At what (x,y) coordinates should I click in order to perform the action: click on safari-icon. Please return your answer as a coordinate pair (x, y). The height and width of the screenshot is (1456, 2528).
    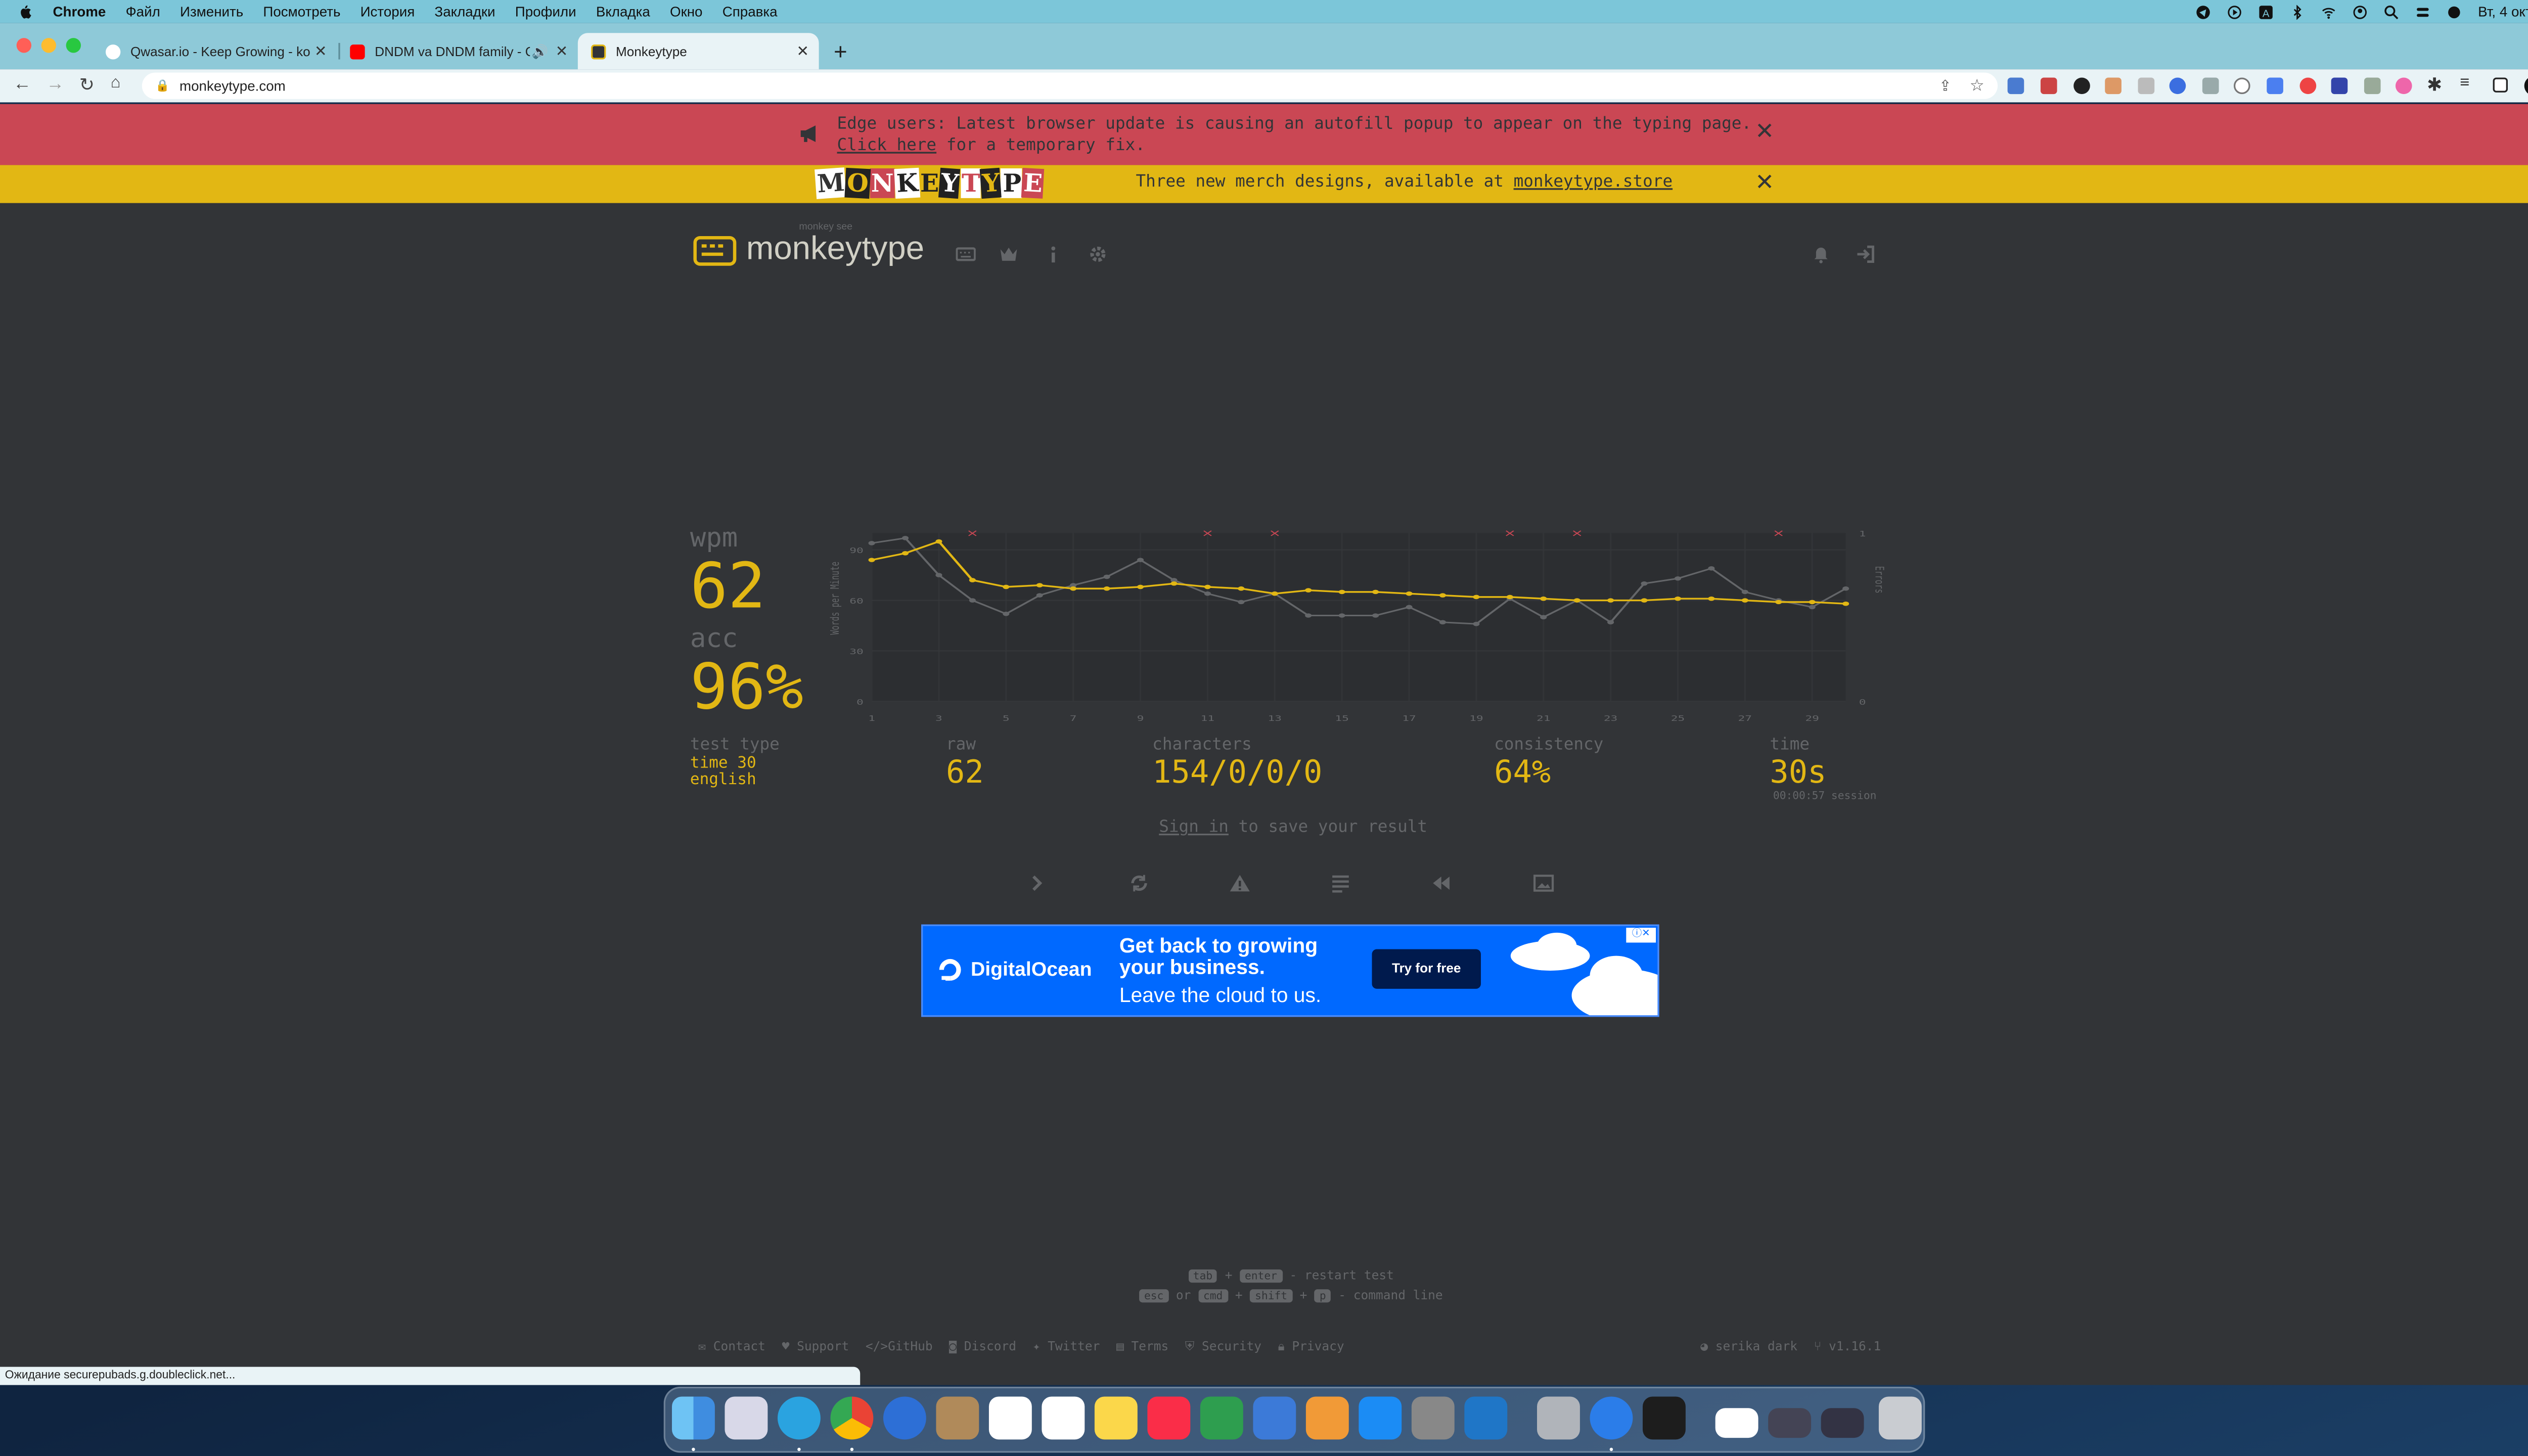
    Looking at the image, I should click on (1612, 1418).